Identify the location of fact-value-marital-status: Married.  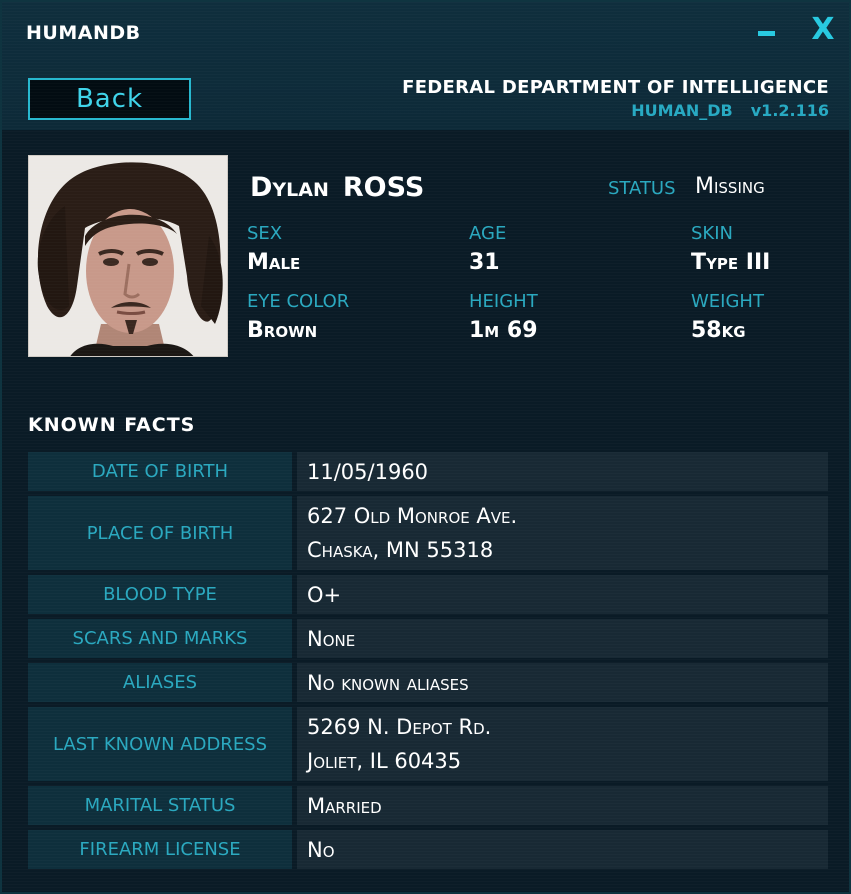
(562, 805).